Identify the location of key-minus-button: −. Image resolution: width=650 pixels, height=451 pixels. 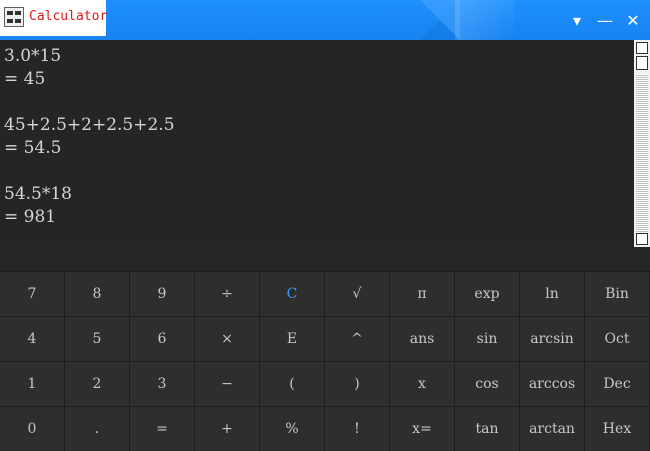
(227, 384).